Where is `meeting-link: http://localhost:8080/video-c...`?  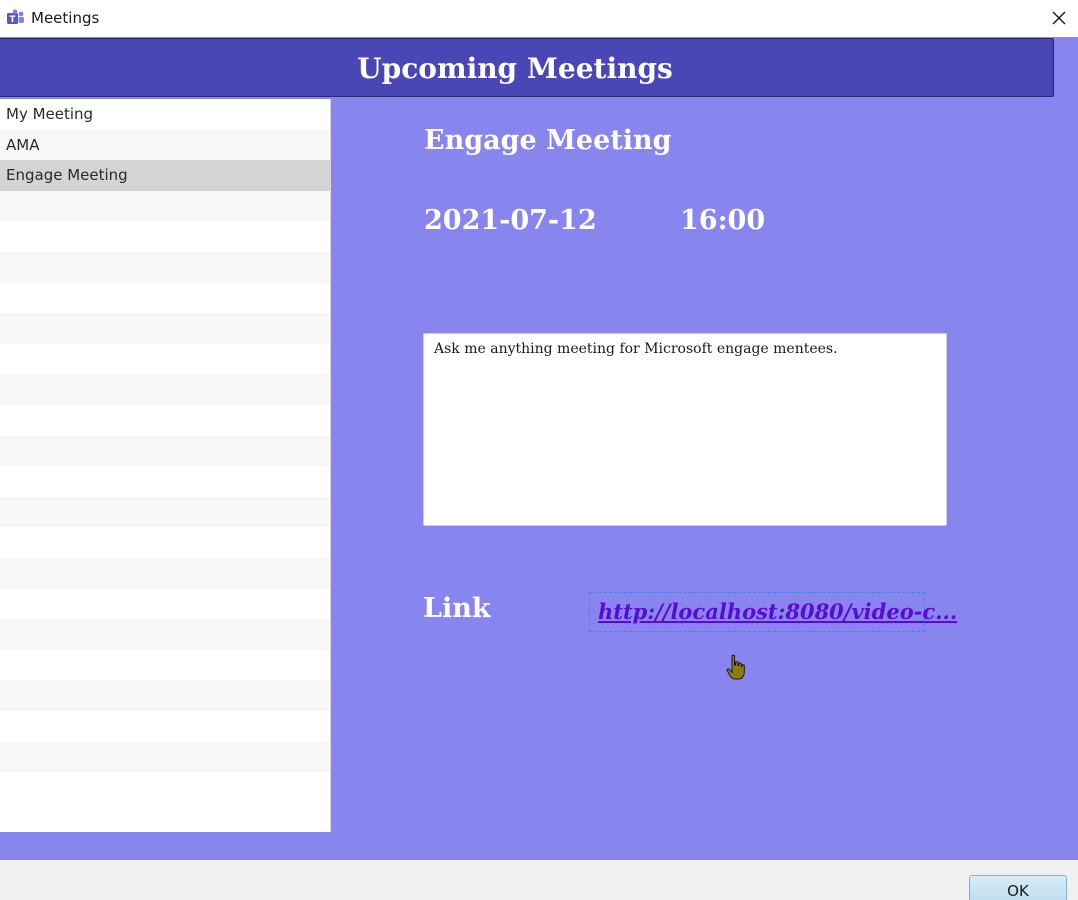
meeting-link: http://localhost:8080/video-c... is located at coordinates (777, 612).